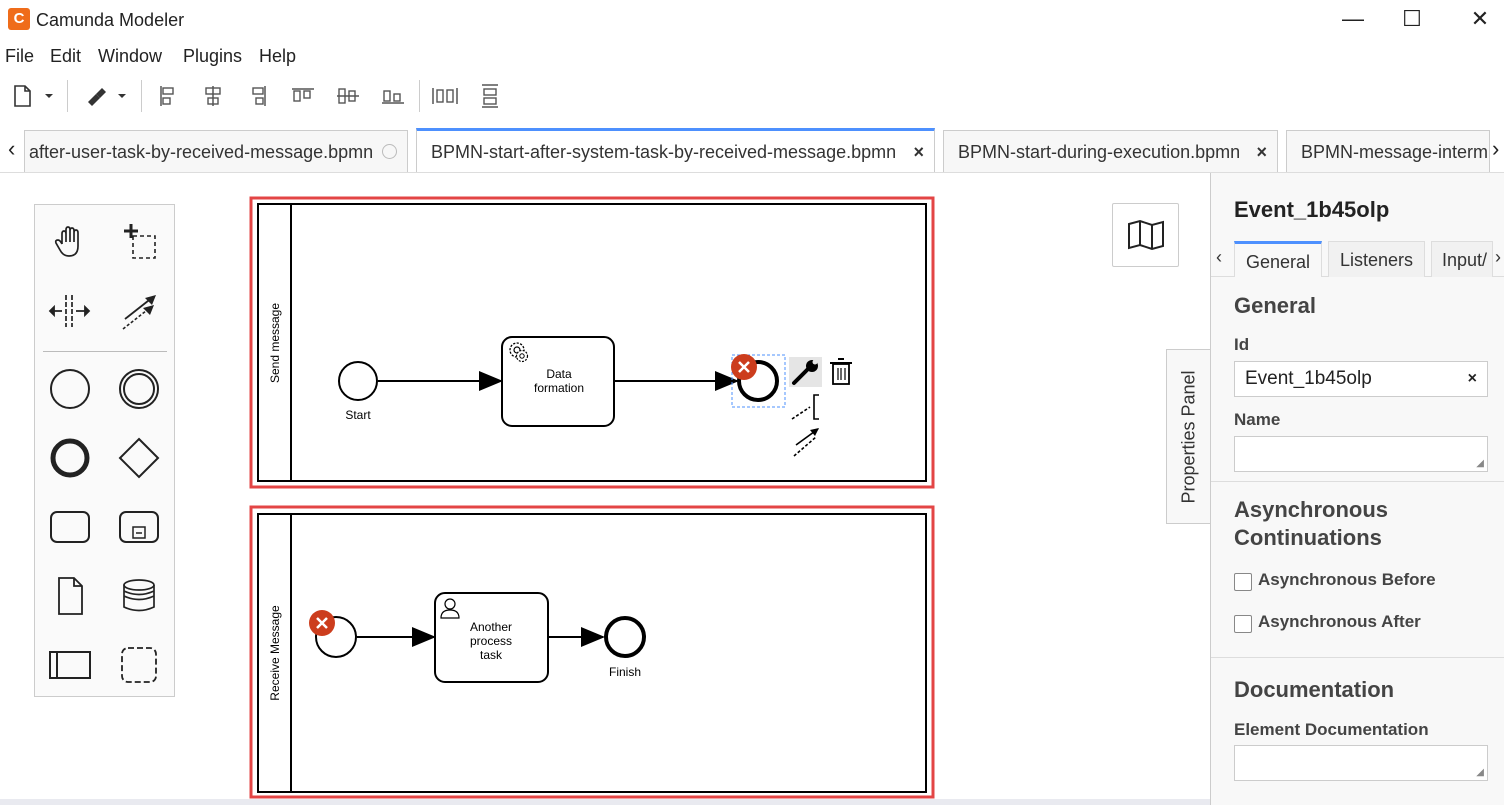  What do you see at coordinates (1477, 20) in the screenshot?
I see `close-window-button: ✕` at bounding box center [1477, 20].